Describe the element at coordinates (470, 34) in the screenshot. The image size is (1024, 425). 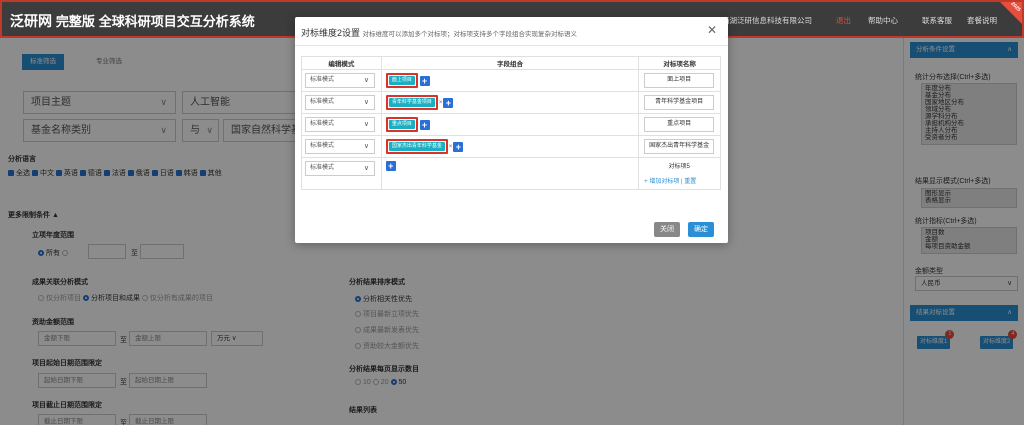
I see `modal-description: 对标维度可以添加多个对标项；对标项支持多个字段组合实现复杂对标语义` at that location.